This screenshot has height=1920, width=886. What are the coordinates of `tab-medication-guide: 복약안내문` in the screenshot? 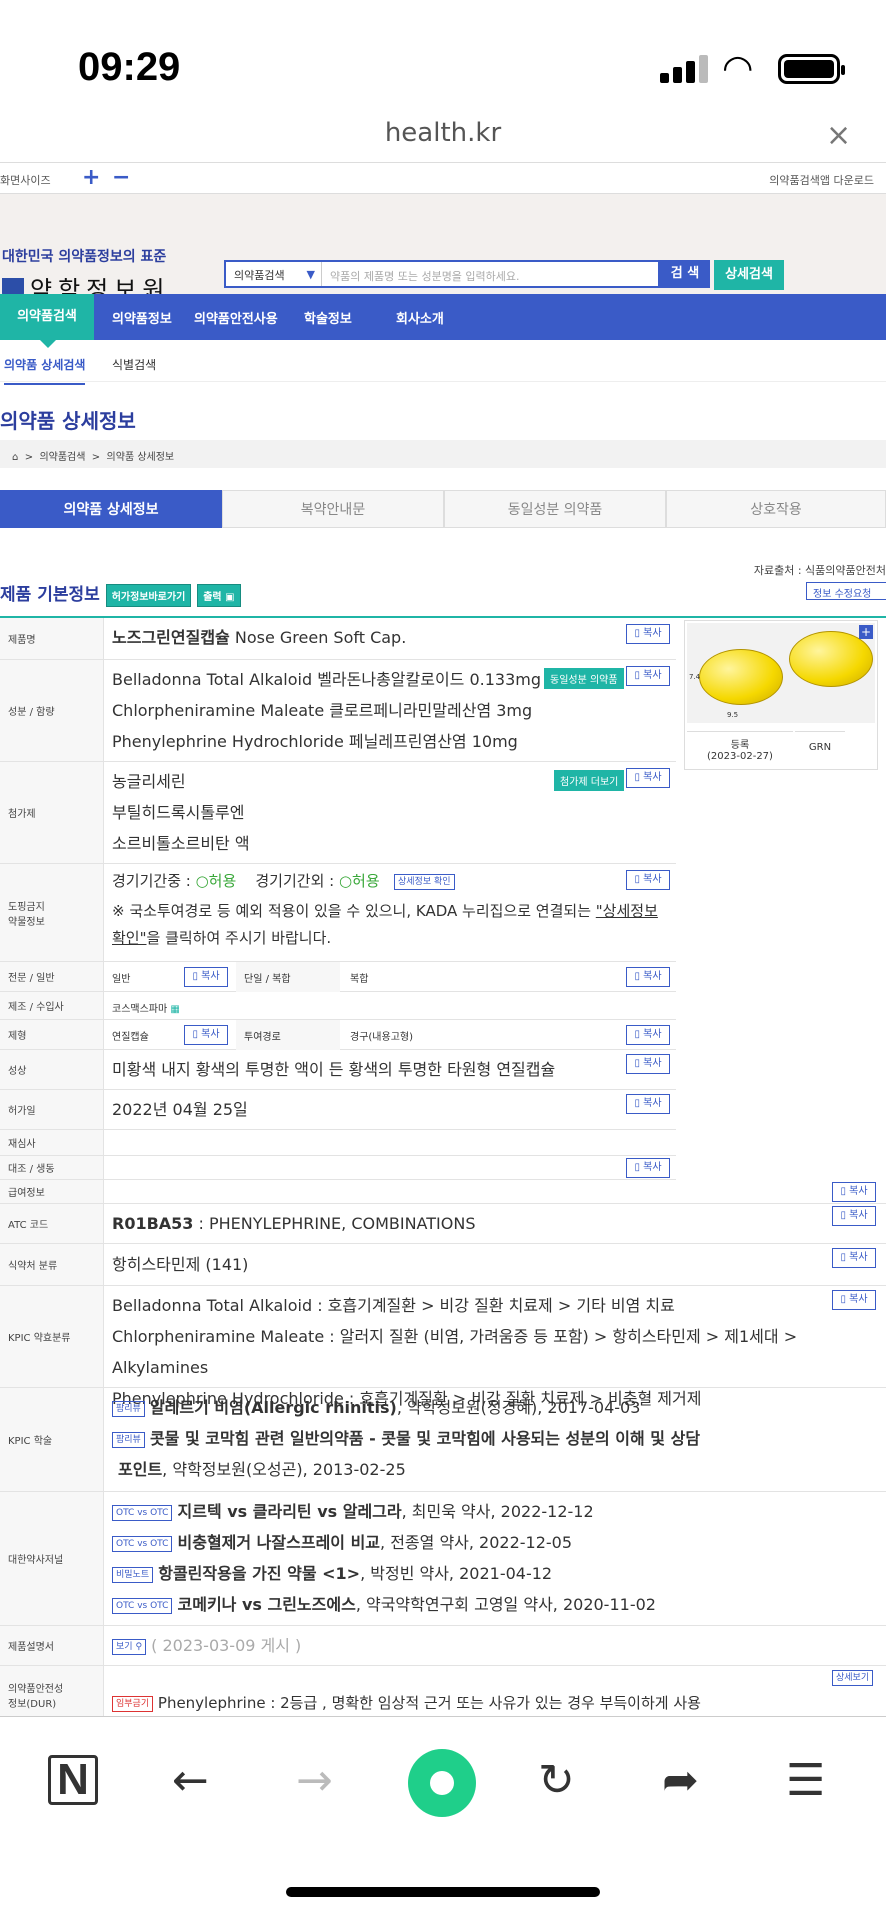 It's located at (333, 509).